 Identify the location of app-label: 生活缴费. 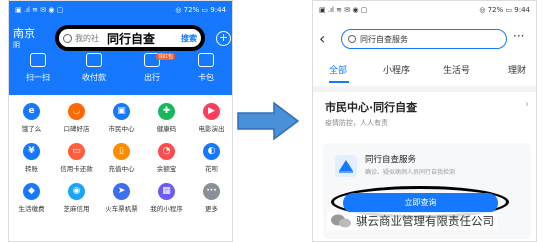
(31, 209).